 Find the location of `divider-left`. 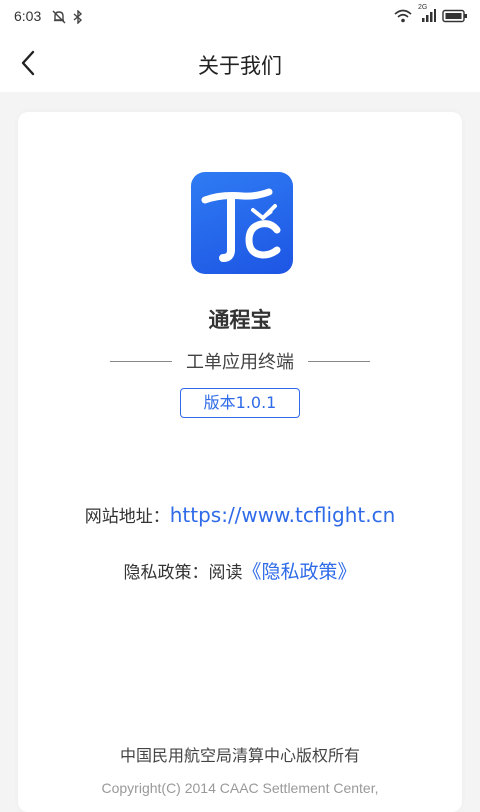

divider-left is located at coordinates (141, 361).